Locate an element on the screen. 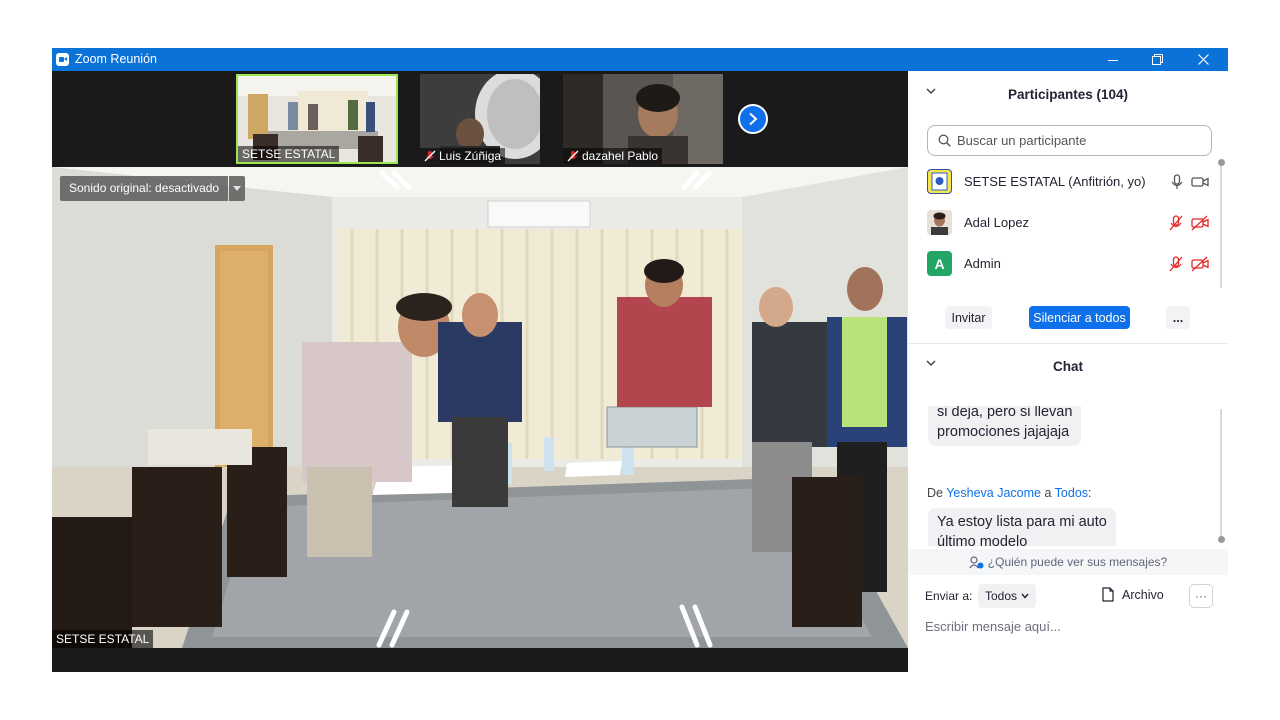 The image size is (1280, 720). close-icon is located at coordinates (1203, 59).